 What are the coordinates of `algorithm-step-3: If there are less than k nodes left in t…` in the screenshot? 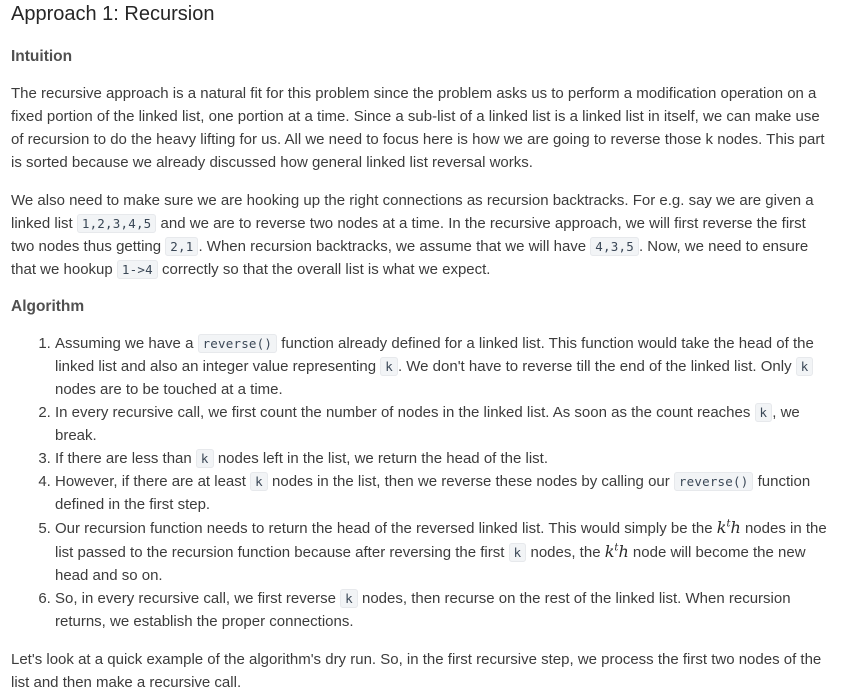 It's located at (444, 458).